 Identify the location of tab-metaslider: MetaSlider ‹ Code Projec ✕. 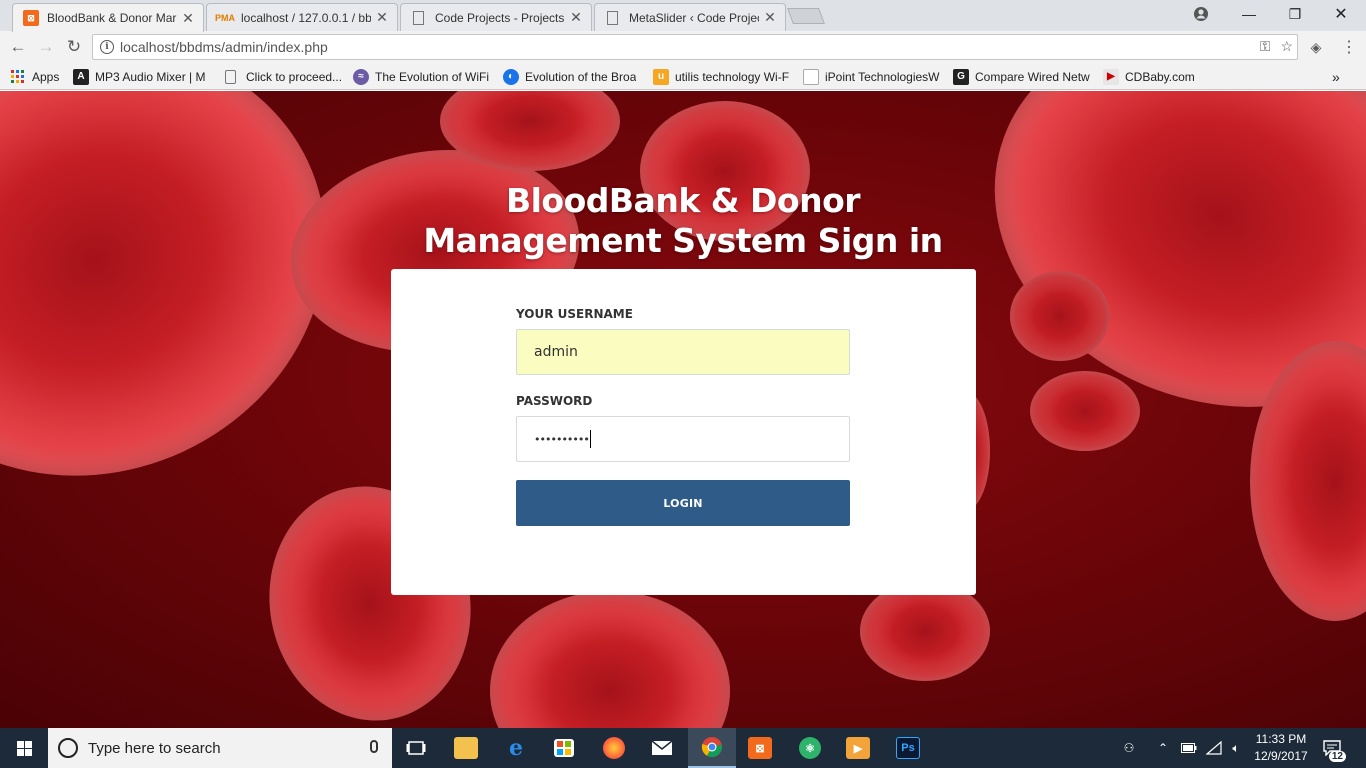
(690, 17).